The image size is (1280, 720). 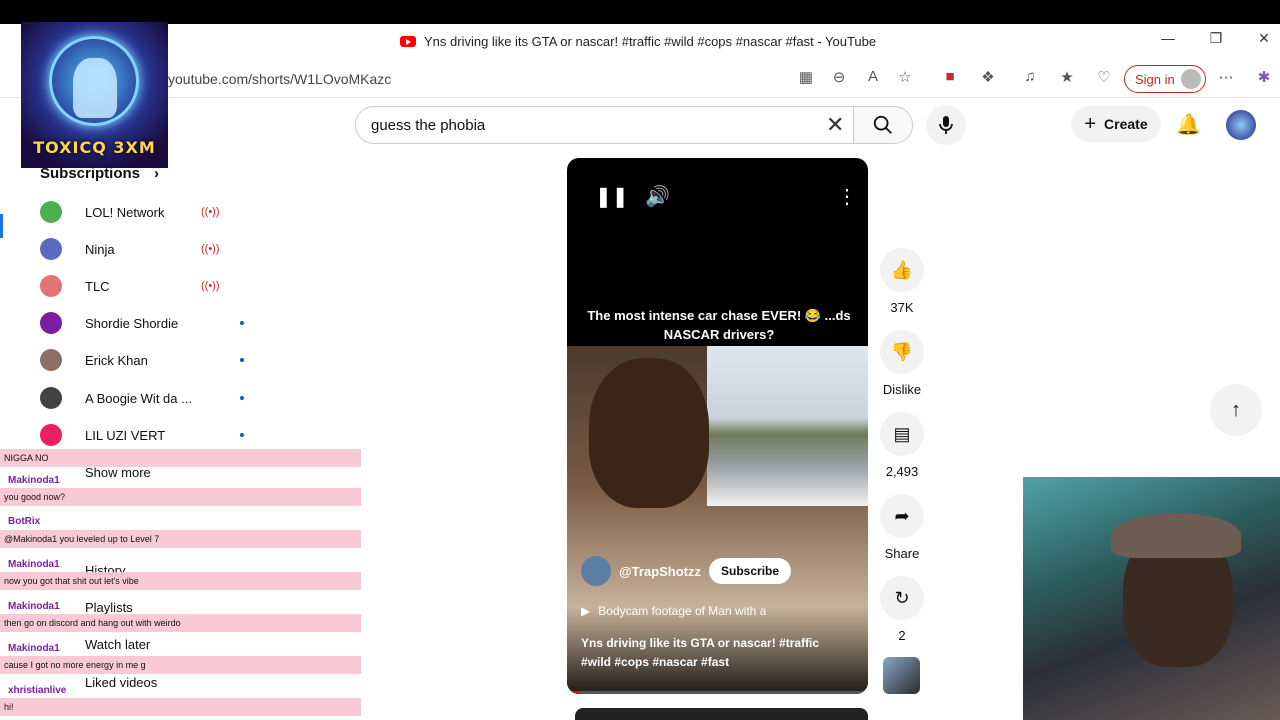 I want to click on chat-message: NIGGA NO, so click(x=180, y=458).